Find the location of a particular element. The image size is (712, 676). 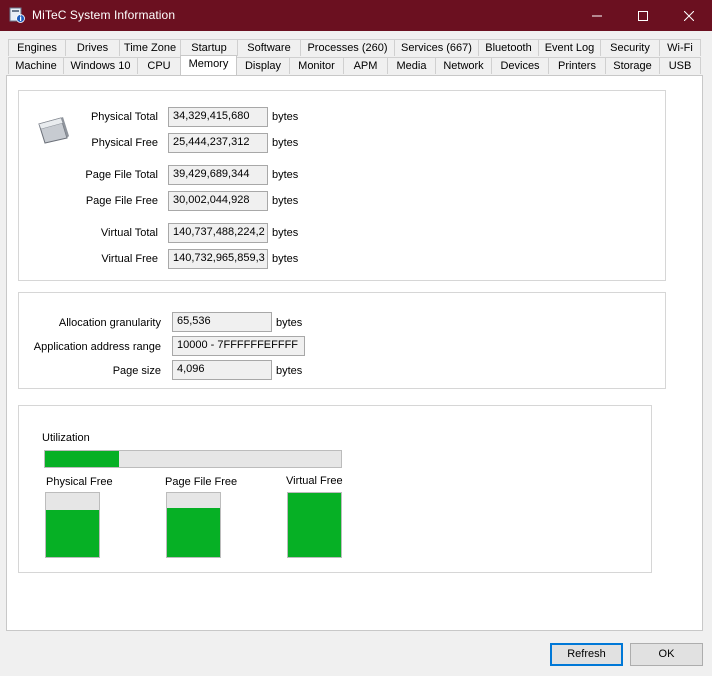

tab-memory: Memory is located at coordinates (208, 65).